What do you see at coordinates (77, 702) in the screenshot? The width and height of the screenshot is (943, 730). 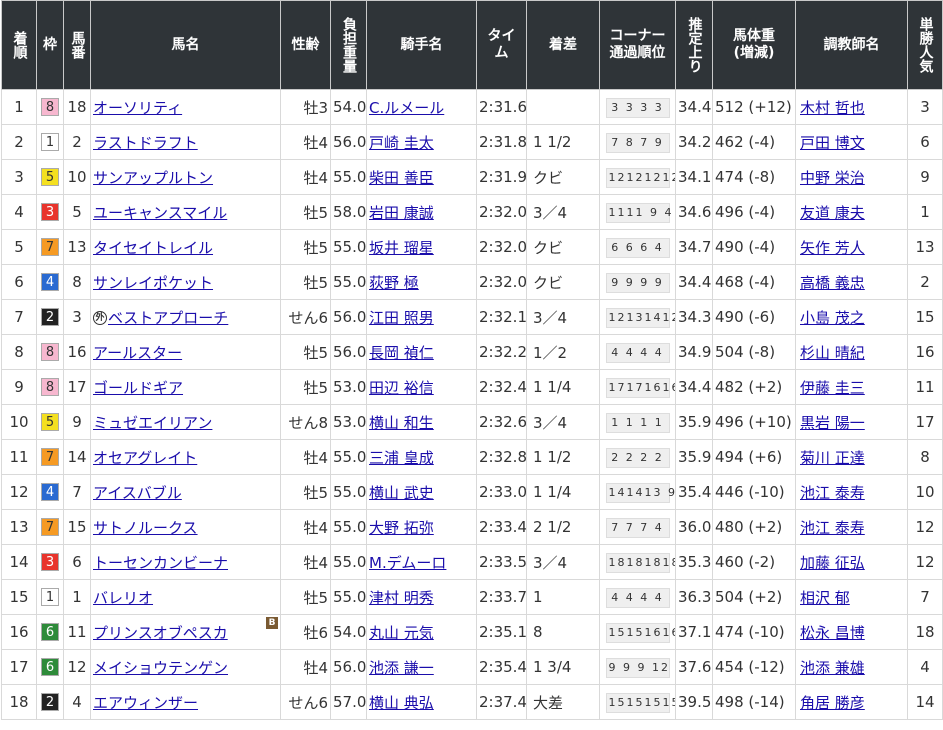 I see `horse-number-cell: 4` at bounding box center [77, 702].